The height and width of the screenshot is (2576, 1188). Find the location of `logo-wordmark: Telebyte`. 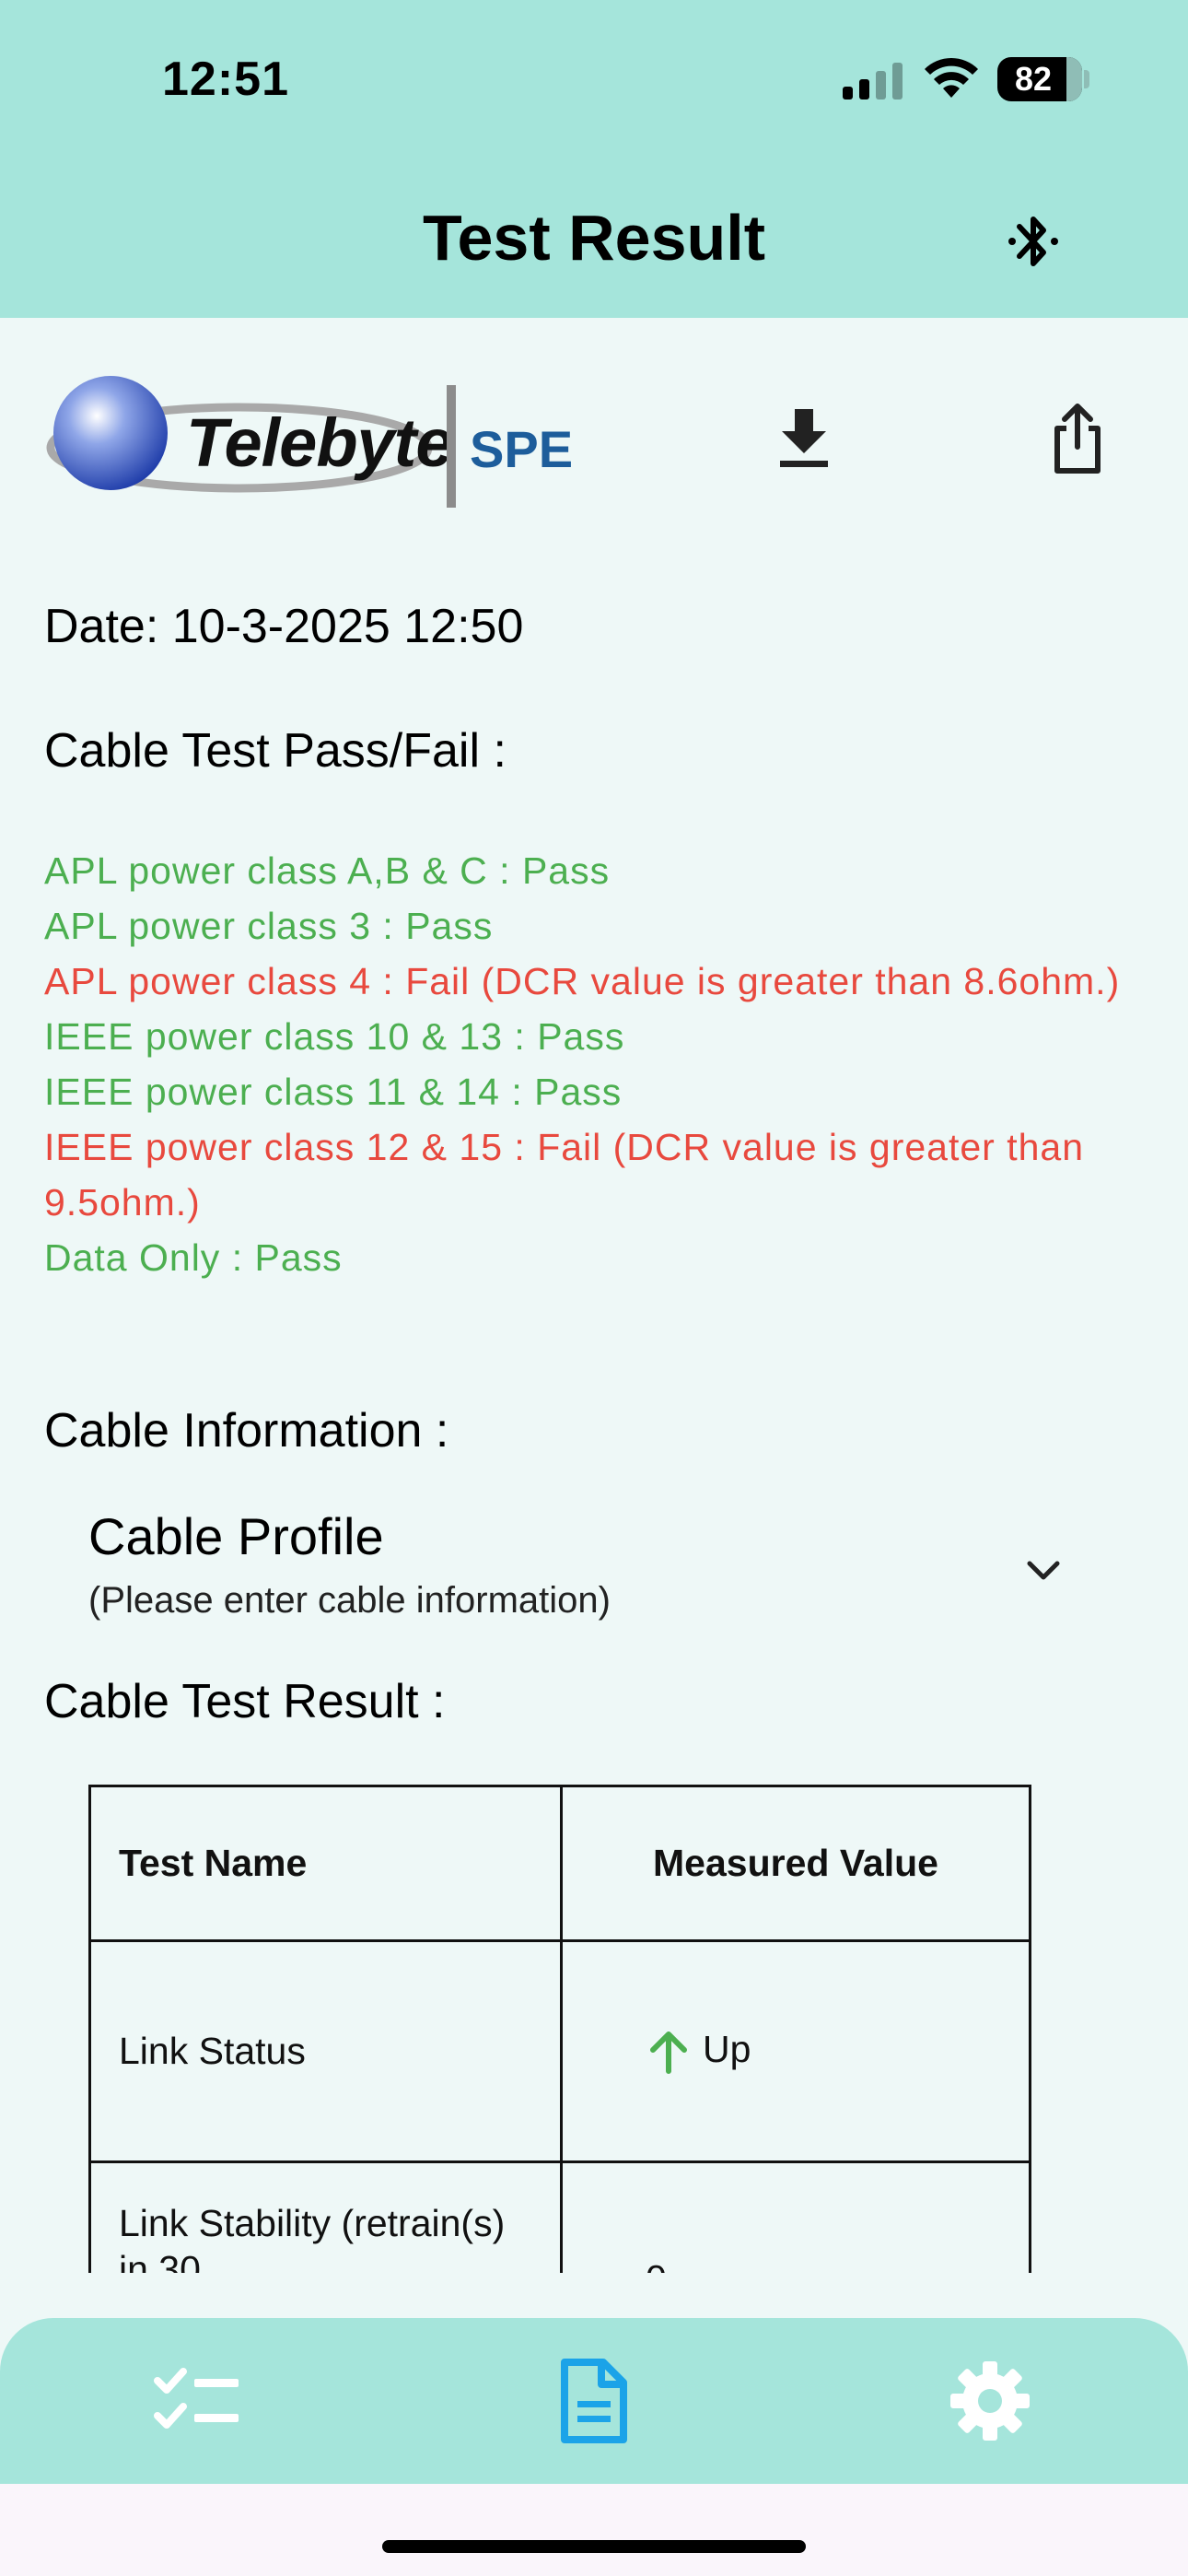

logo-wordmark: Telebyte is located at coordinates (319, 442).